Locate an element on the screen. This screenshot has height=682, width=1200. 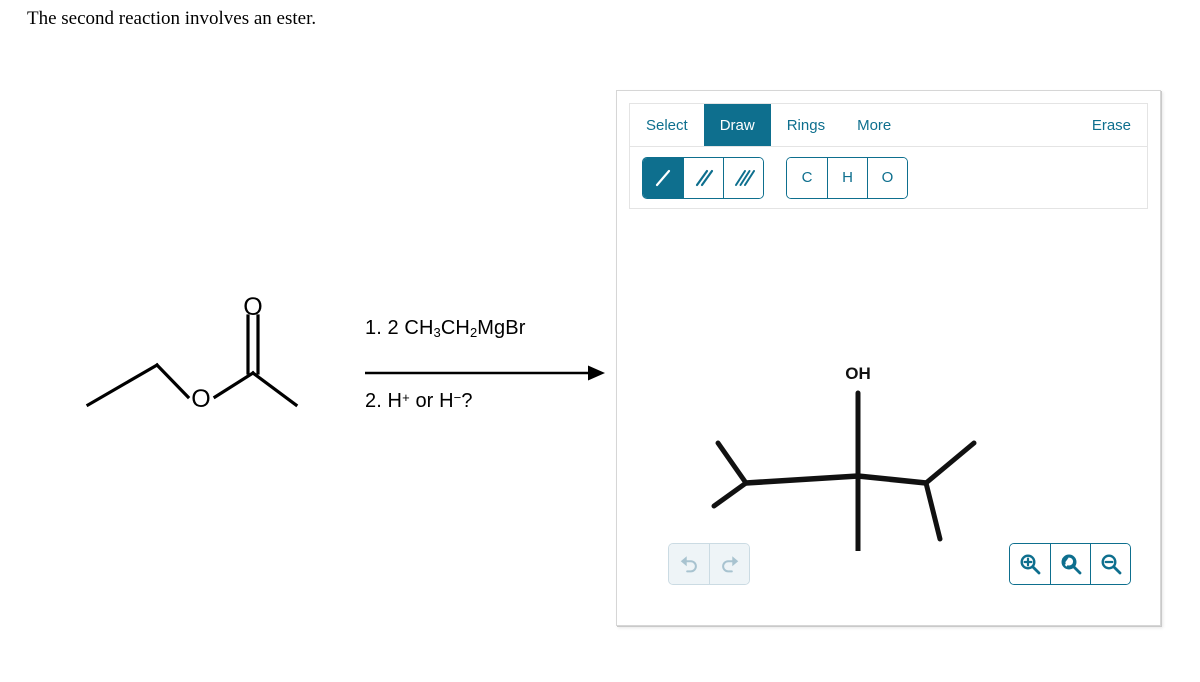
zoom-reset-icon is located at coordinates (1070, 564).